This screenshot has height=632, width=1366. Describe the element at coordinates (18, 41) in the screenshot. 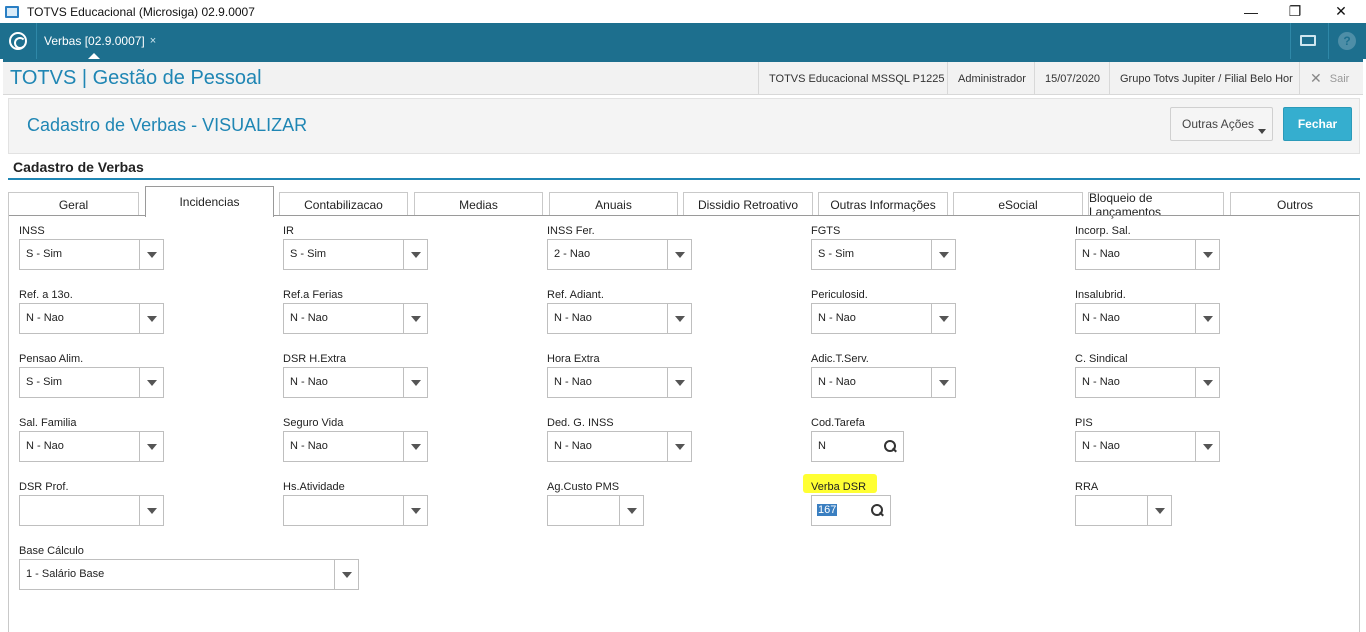

I see `totvs-logo-icon` at that location.